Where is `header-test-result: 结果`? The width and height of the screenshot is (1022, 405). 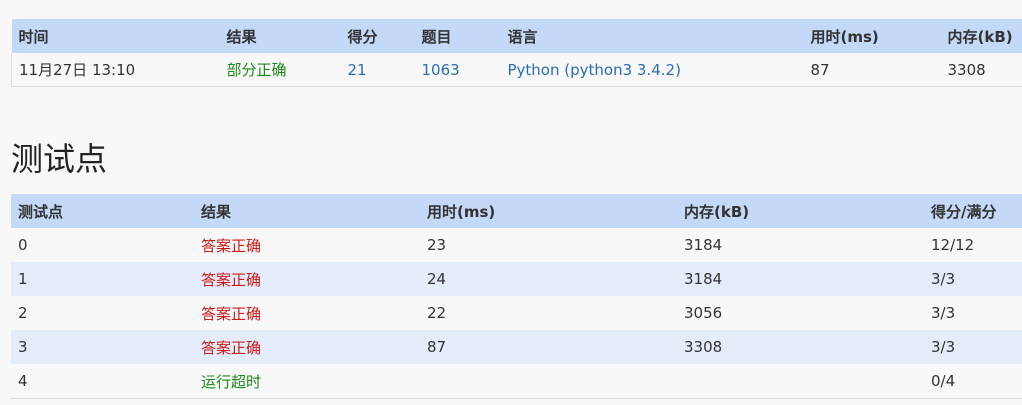 header-test-result: 结果 is located at coordinates (307, 211).